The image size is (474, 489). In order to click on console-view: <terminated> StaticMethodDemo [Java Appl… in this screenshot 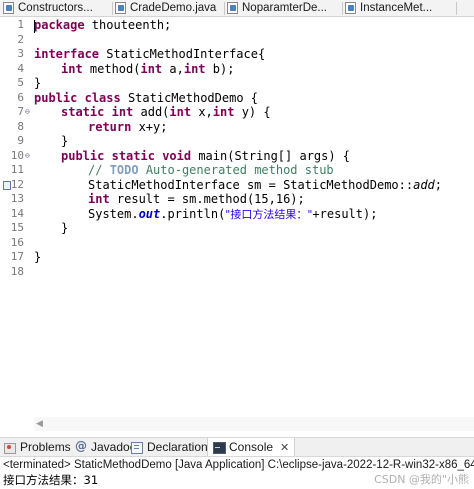, I will do `click(237, 473)`.